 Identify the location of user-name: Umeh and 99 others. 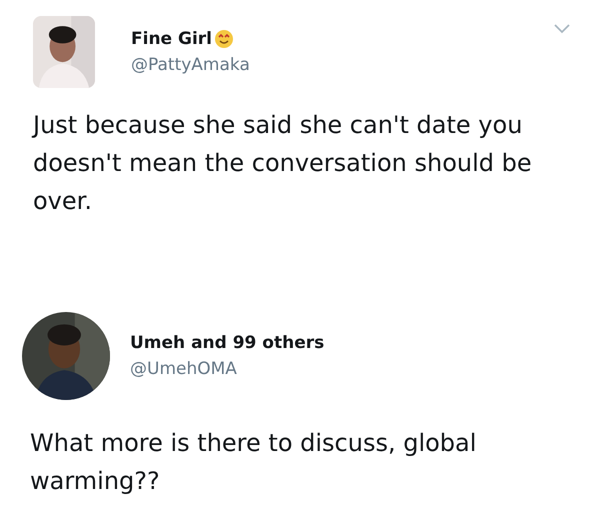
(227, 343).